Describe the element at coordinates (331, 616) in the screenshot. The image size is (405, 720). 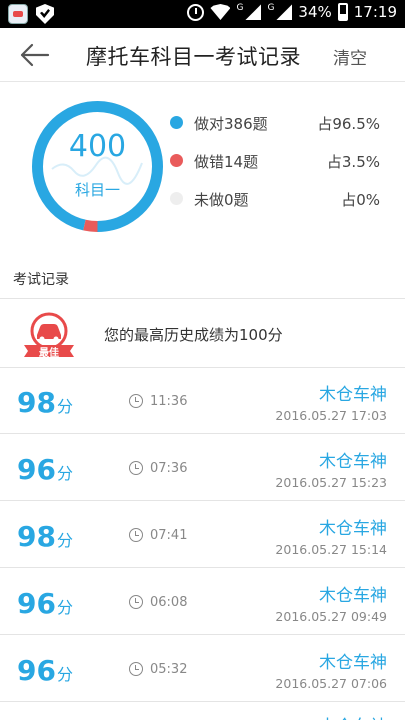
I see `record-date: 2016.05.27 09:49` at that location.